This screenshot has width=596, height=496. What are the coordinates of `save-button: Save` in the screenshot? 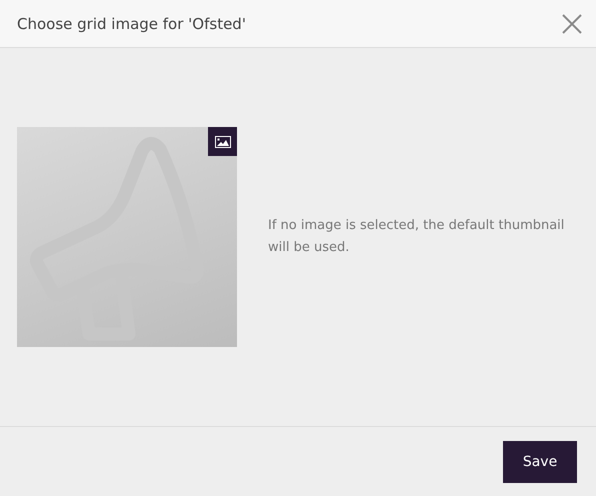 It's located at (540, 461).